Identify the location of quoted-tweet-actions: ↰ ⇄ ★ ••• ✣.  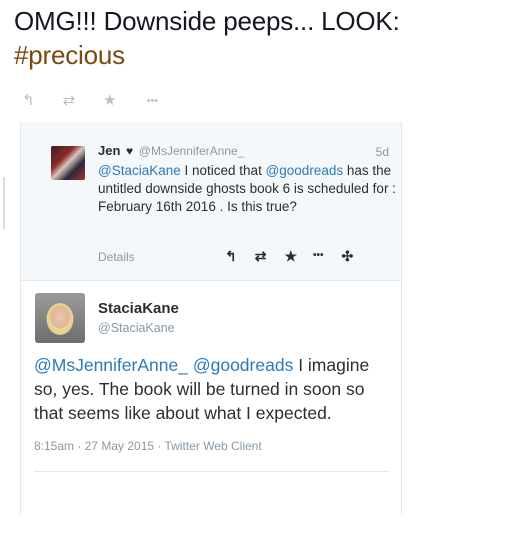
(289, 256).